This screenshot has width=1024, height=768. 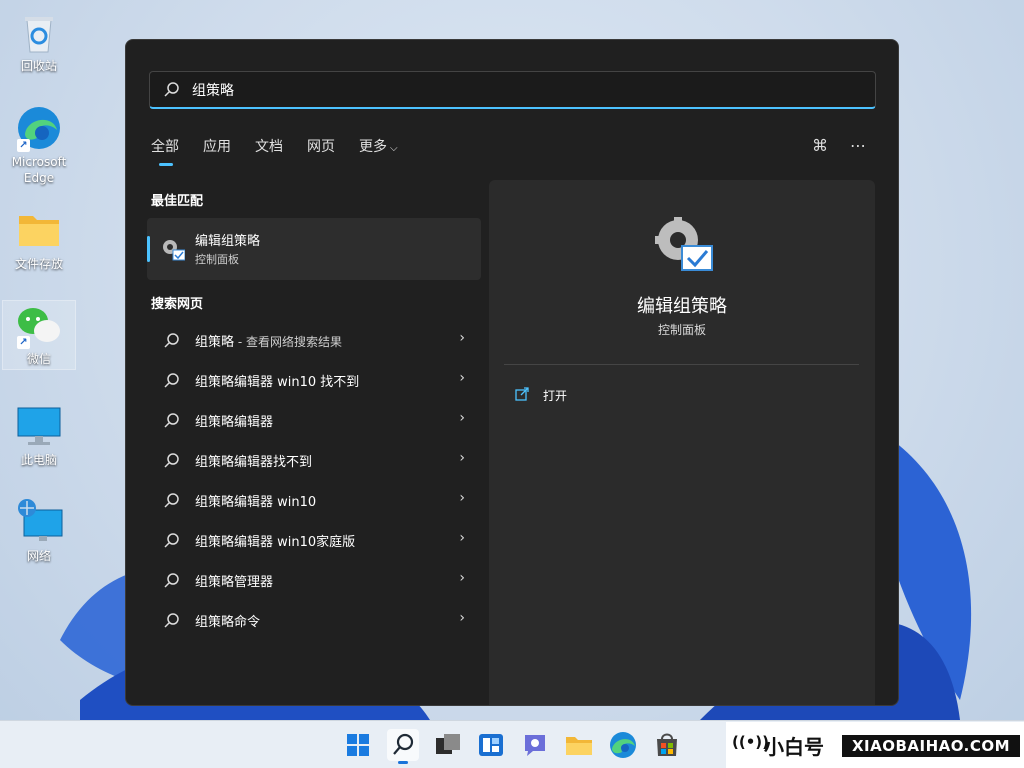 I want to click on network-icon, so click(x=39, y=522).